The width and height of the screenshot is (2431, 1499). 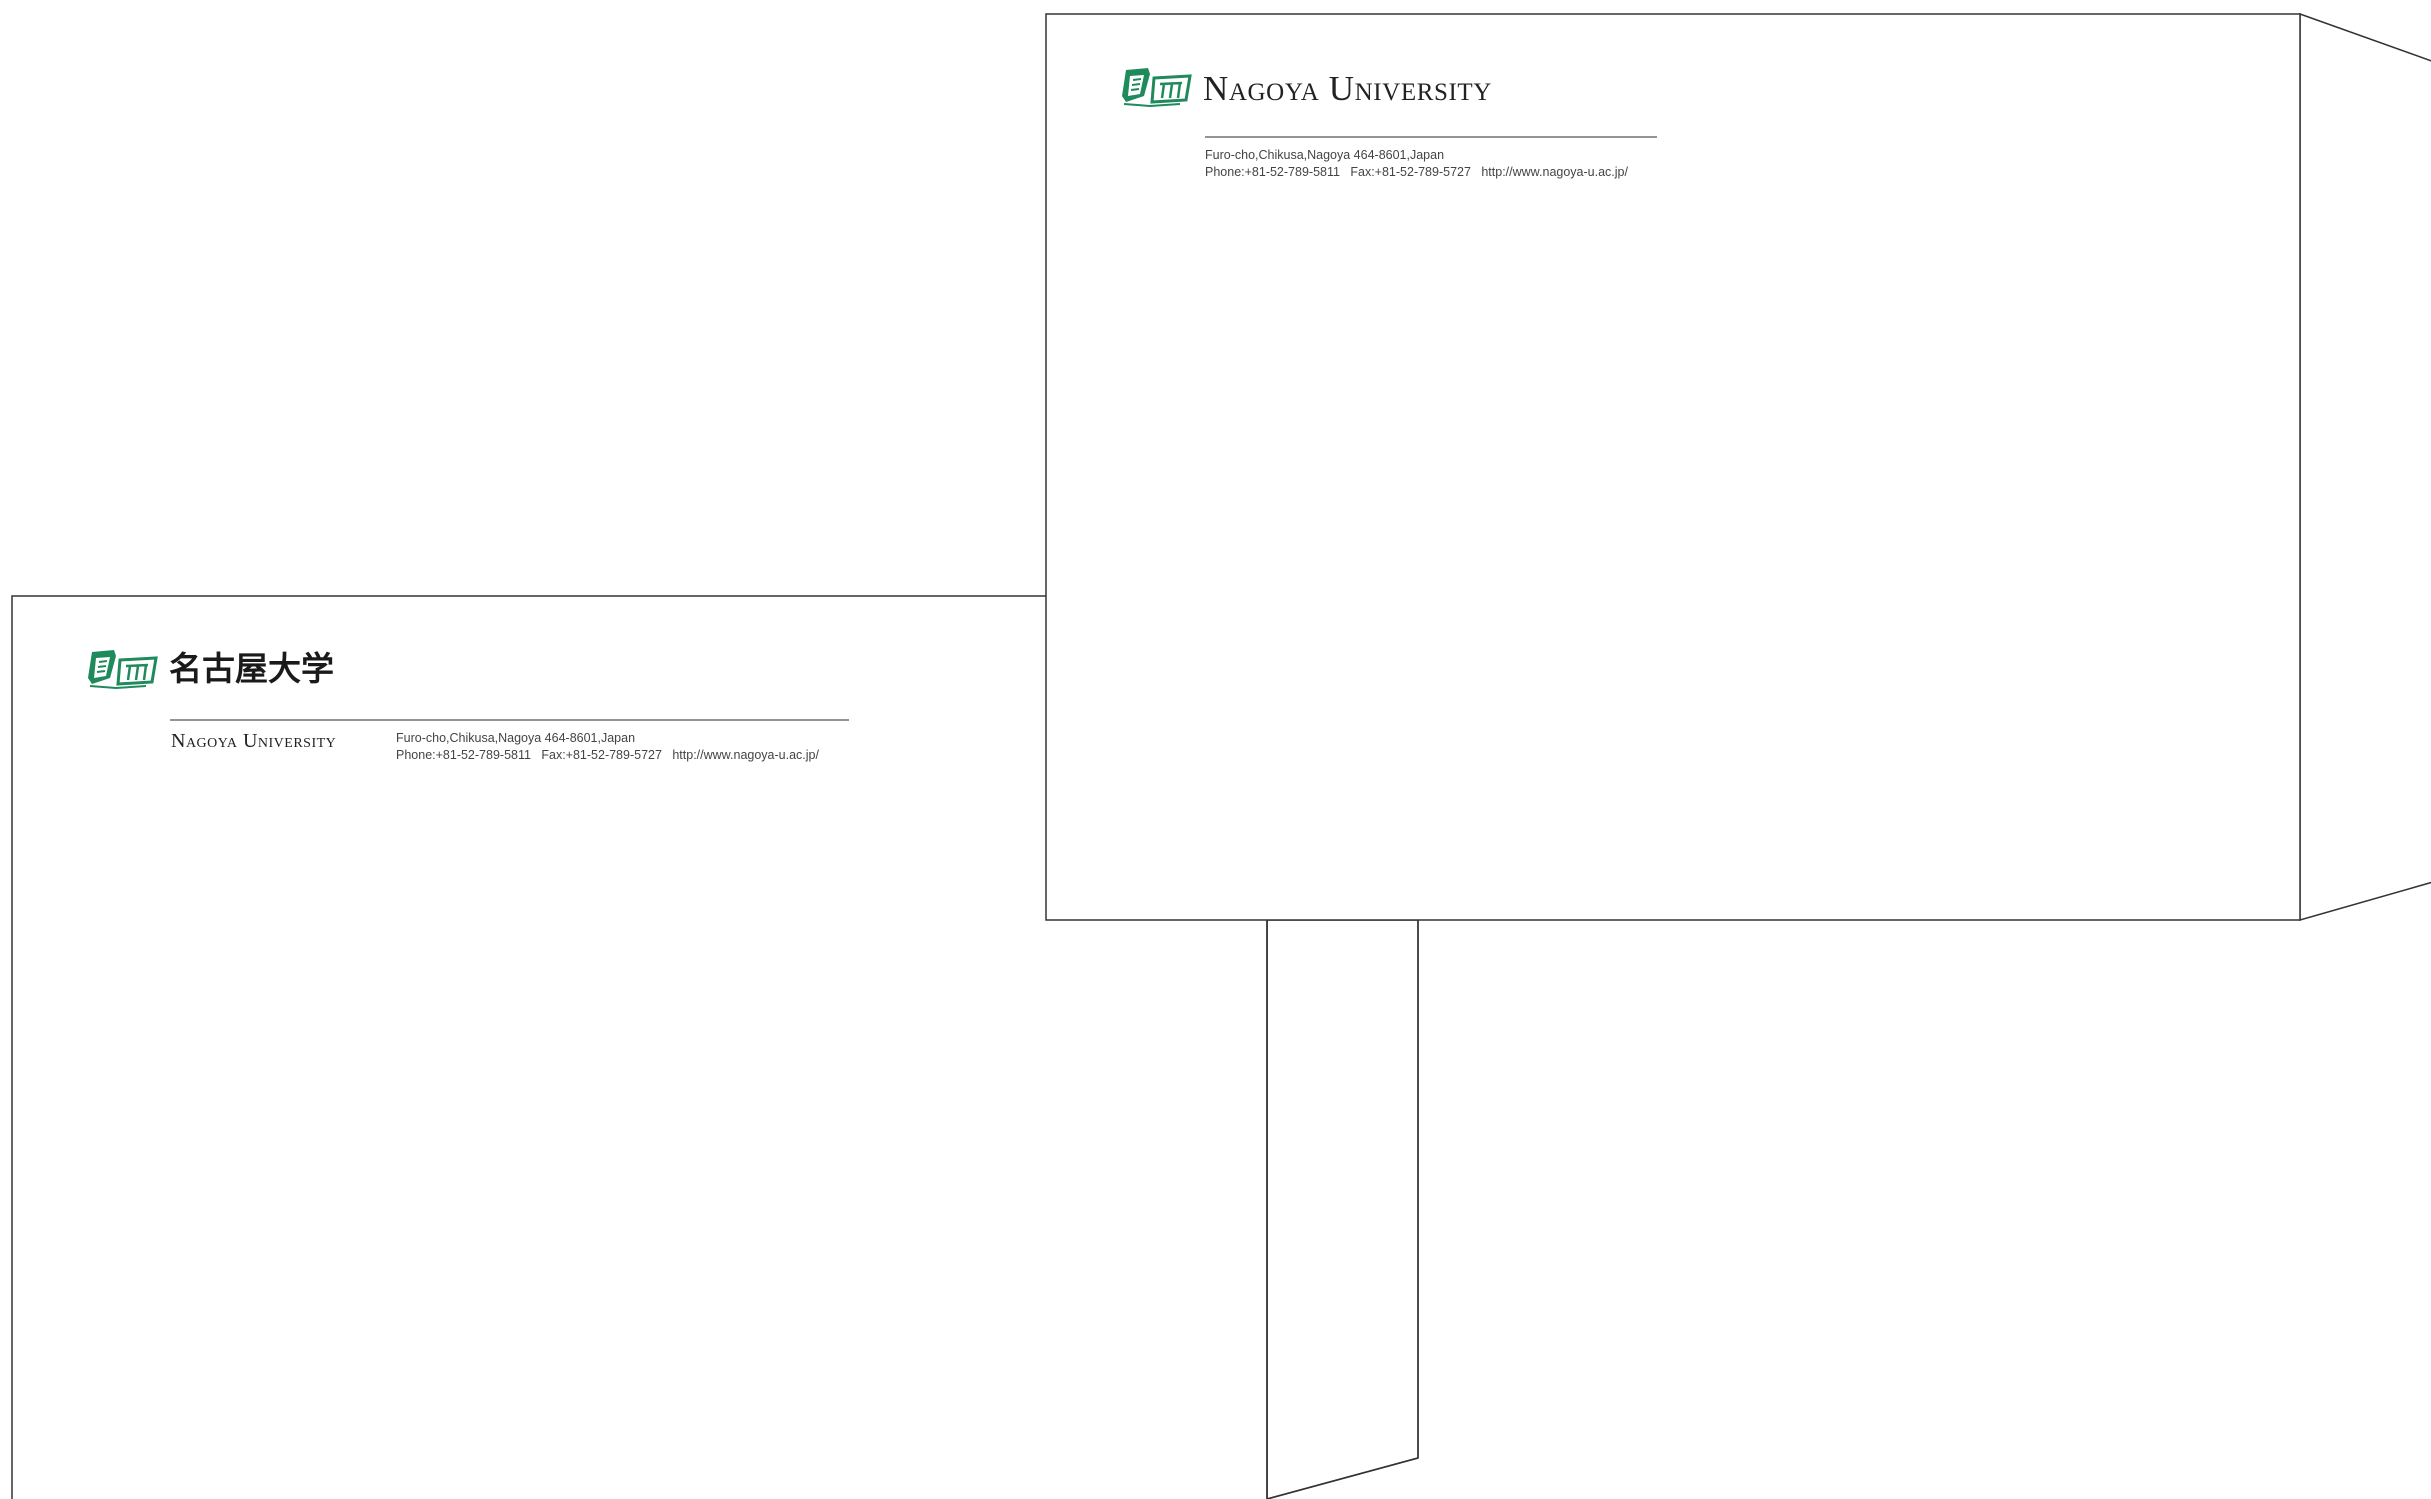 What do you see at coordinates (1347, 88) in the screenshot?
I see `university-name-english-back: Nagoya University` at bounding box center [1347, 88].